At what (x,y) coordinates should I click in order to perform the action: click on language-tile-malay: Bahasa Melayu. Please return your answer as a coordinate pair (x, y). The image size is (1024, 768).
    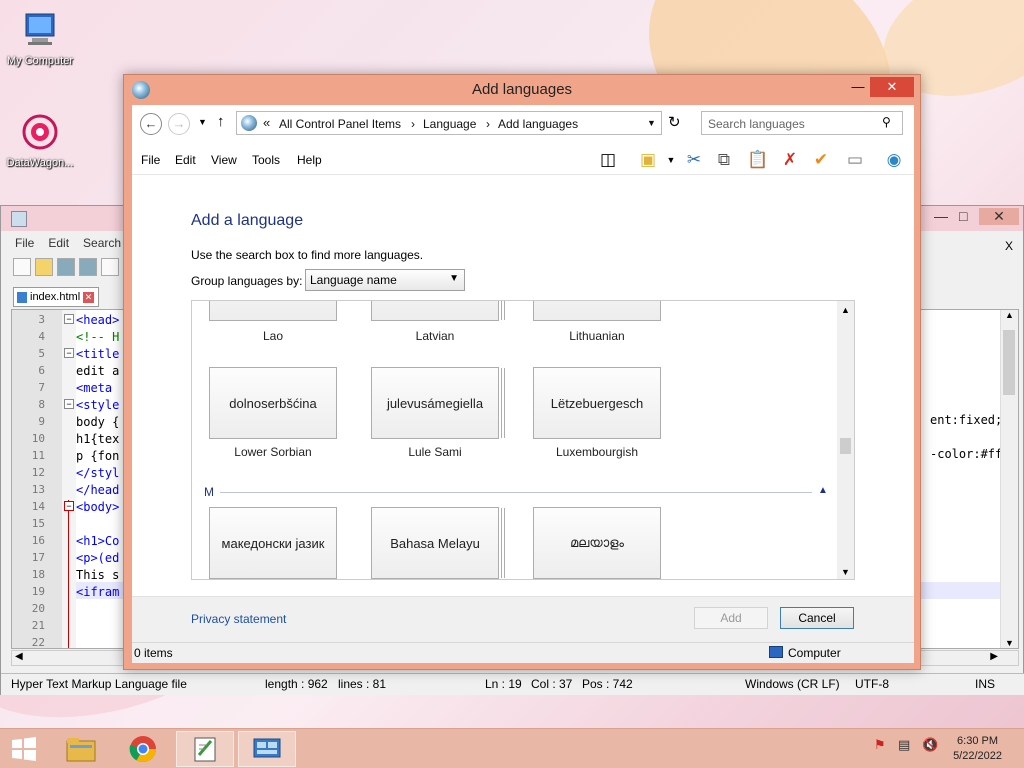
    Looking at the image, I should click on (435, 543).